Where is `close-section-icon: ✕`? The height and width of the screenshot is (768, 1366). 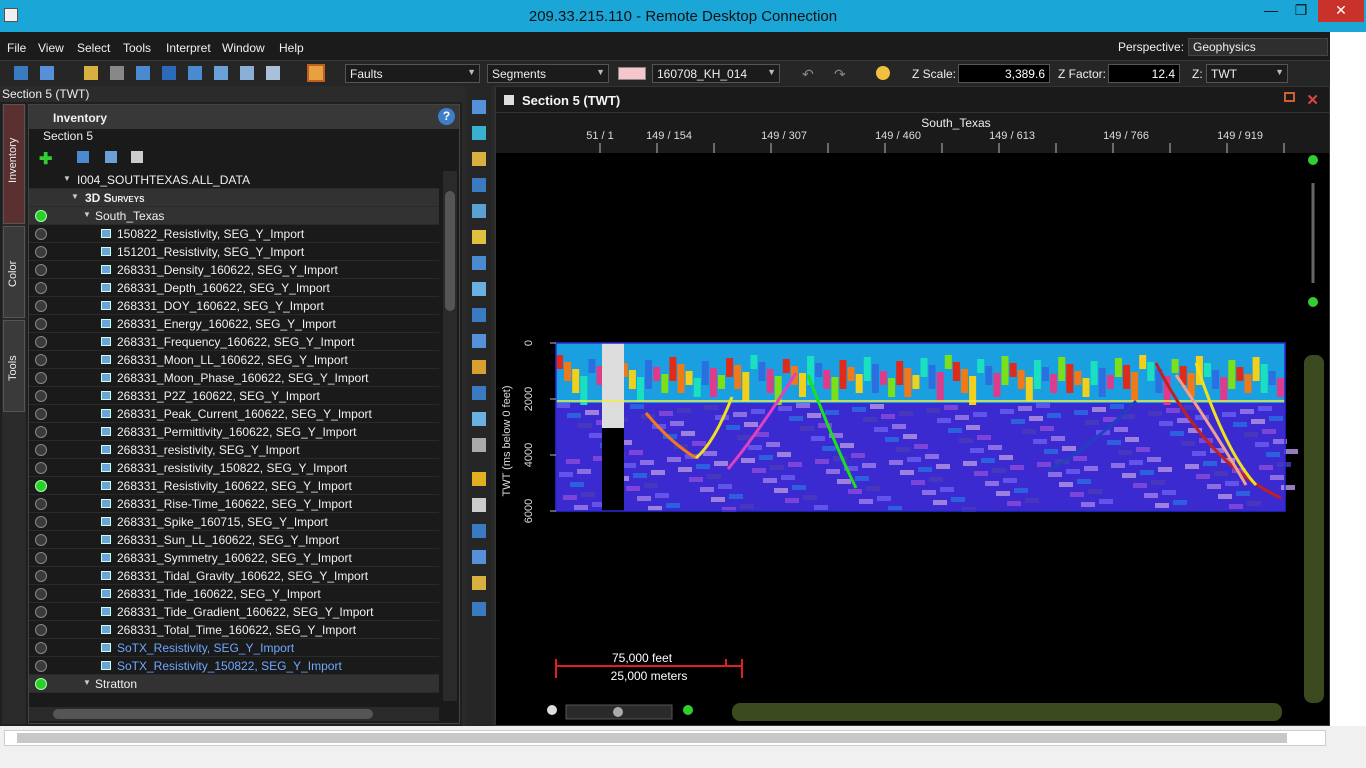 close-section-icon: ✕ is located at coordinates (1312, 100).